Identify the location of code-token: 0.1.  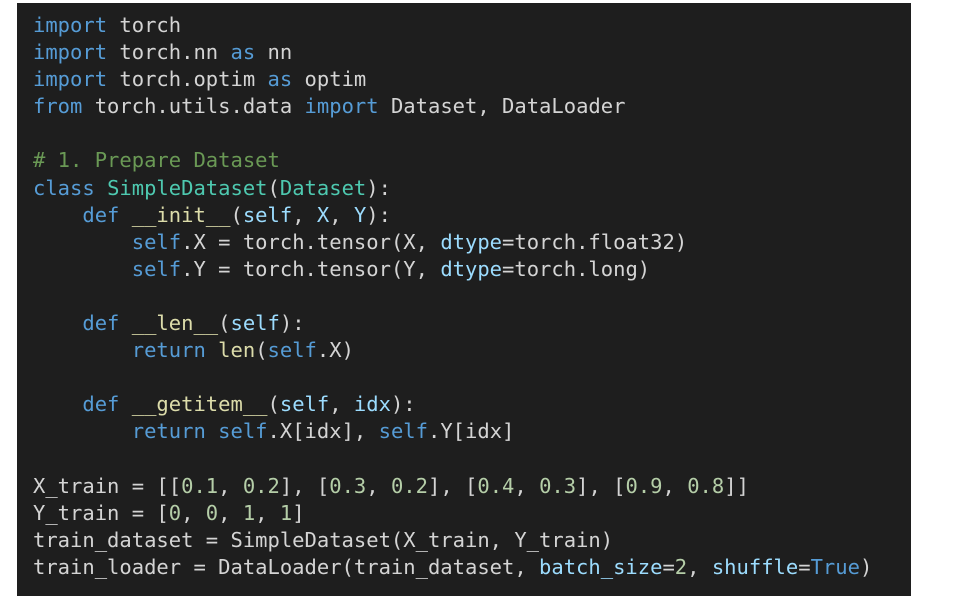
(200, 485).